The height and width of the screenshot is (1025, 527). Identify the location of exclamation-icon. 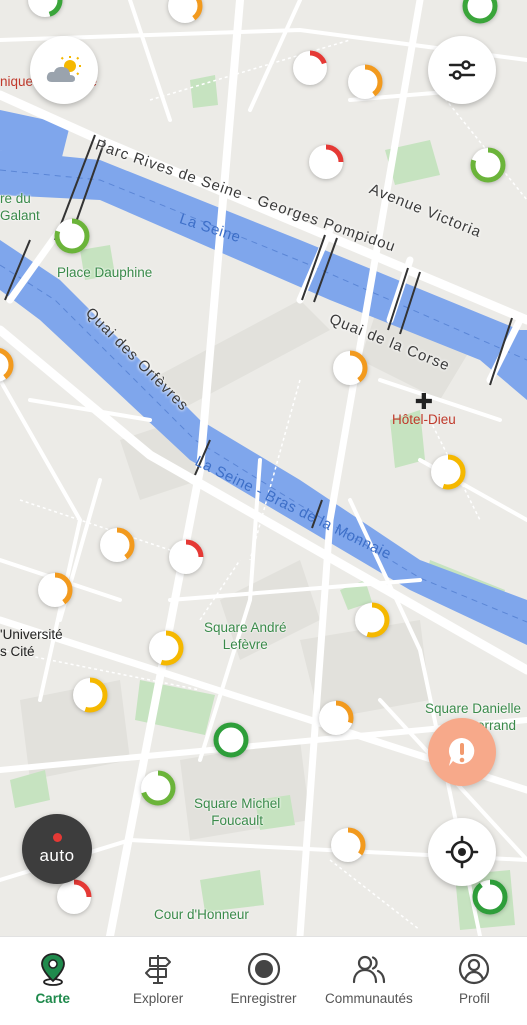
(461, 751).